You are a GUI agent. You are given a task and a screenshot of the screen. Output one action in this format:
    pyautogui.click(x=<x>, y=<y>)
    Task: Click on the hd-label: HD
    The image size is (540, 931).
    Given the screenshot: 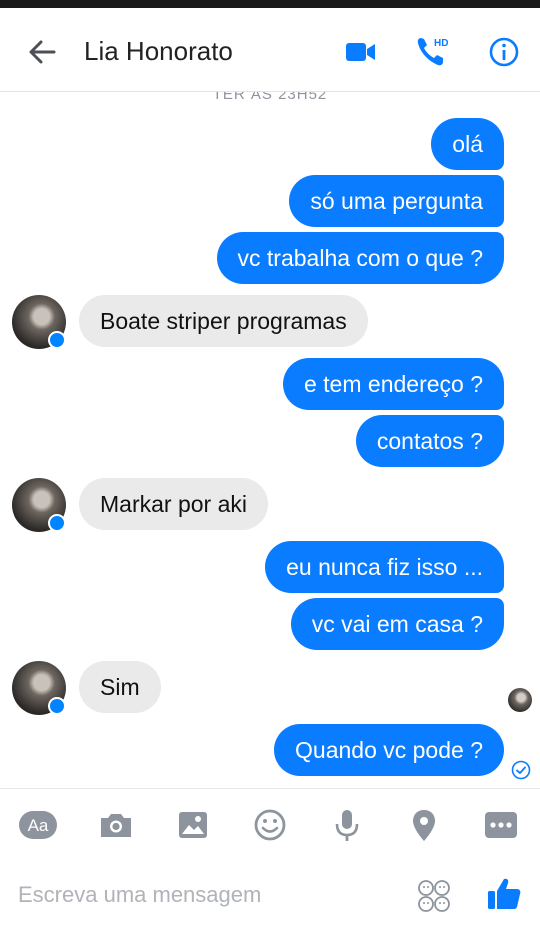 What is the action you would take?
    pyautogui.click(x=441, y=43)
    